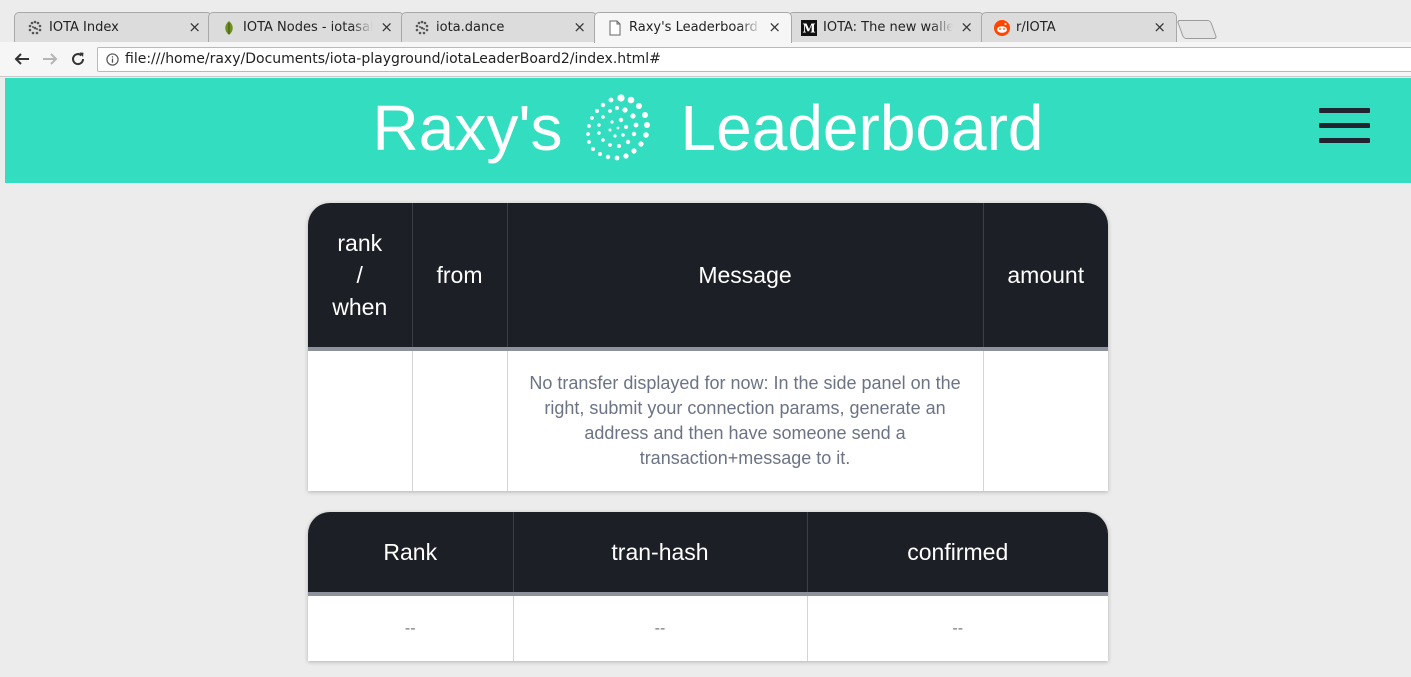  What do you see at coordinates (229, 28) in the screenshot?
I see `leaf-icon` at bounding box center [229, 28].